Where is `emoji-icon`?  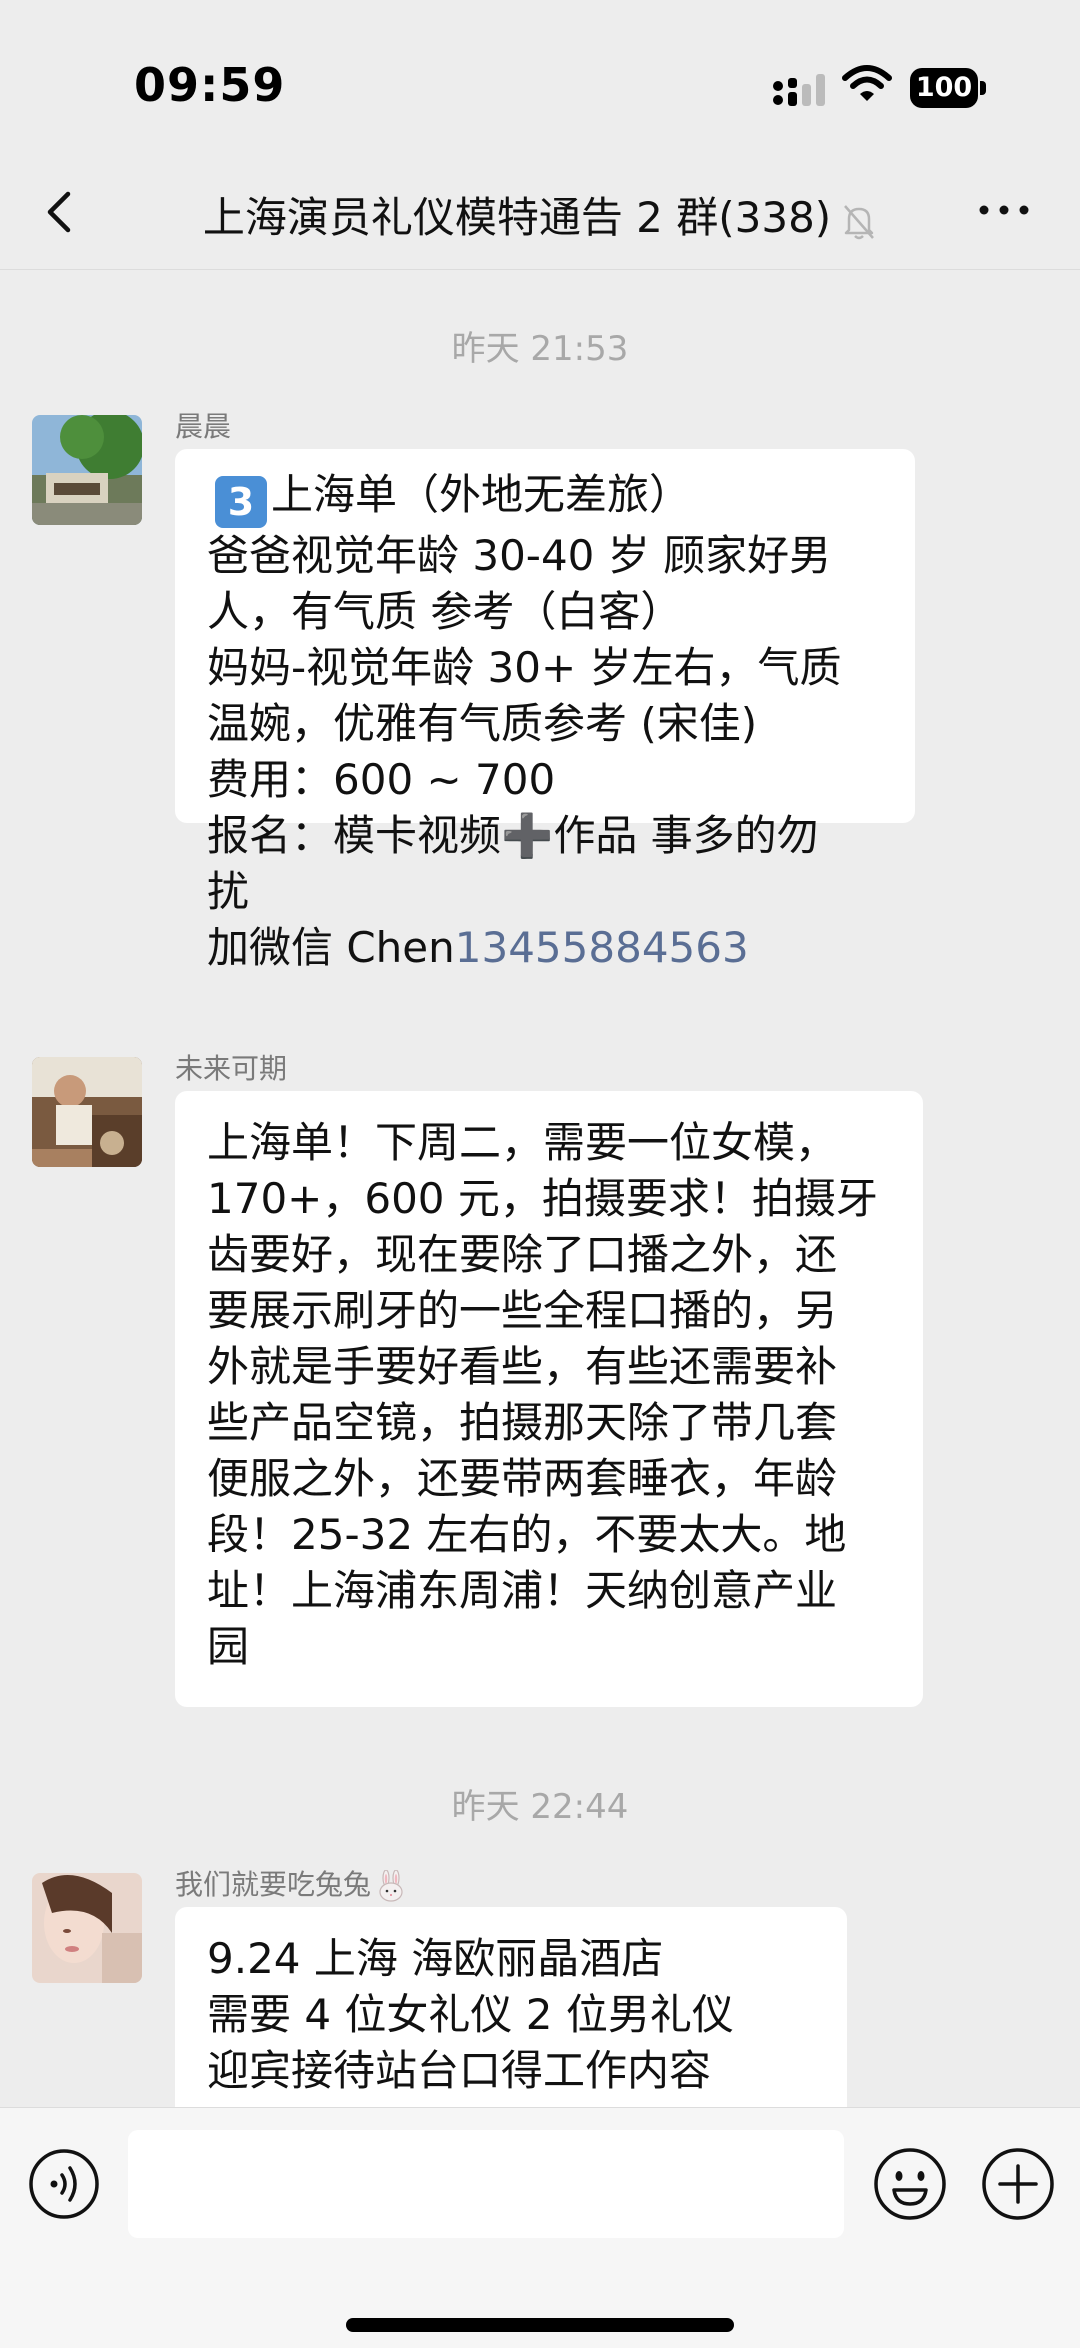
emoji-icon is located at coordinates (910, 2184).